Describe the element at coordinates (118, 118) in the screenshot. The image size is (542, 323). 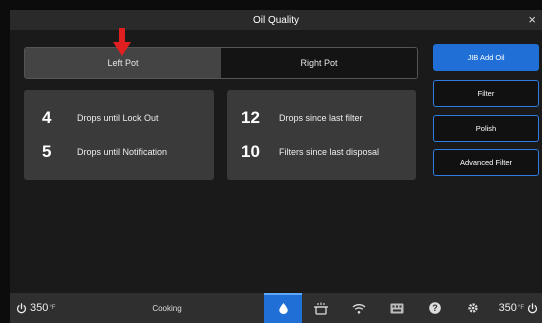
I see `stat-label: Drops until Lock Out` at that location.